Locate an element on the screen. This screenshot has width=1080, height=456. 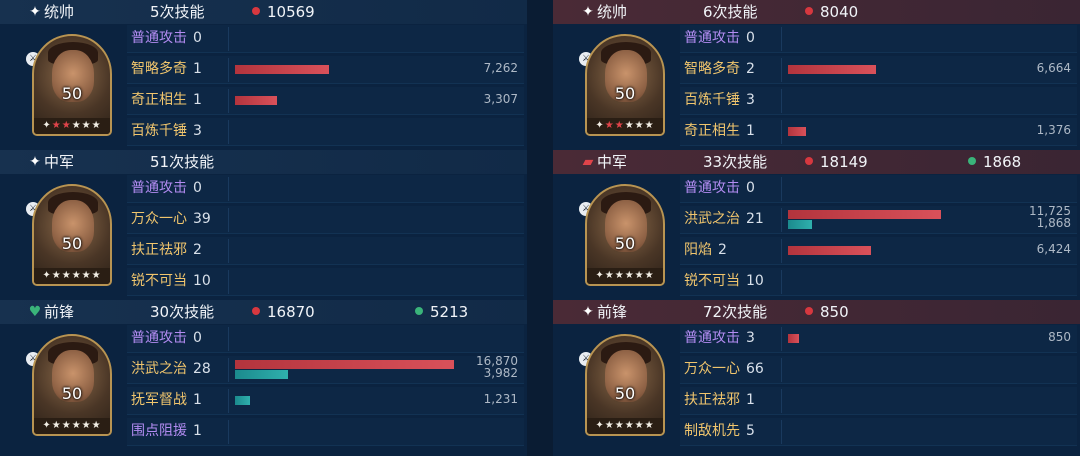
skill-row: 万众一心 66 is located at coordinates (878, 370).